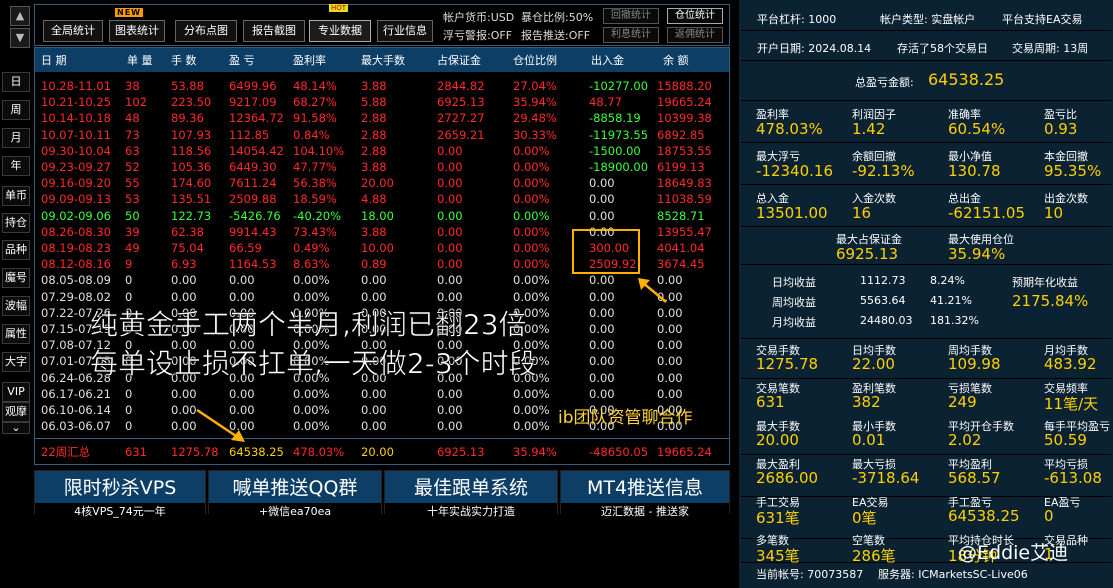 The image size is (1113, 588). Describe the element at coordinates (340, 31) in the screenshot. I see `pro-data-button: 专业数据` at that location.